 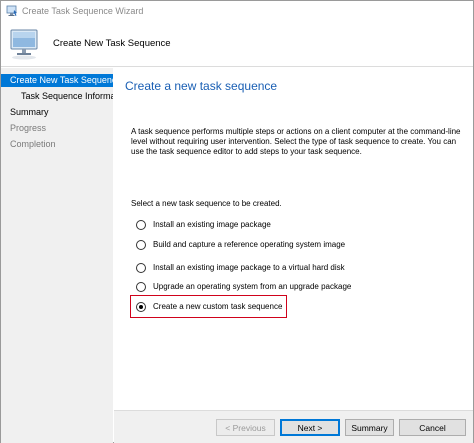 I want to click on wizard-header: Create New Task Sequence, so click(x=237, y=44).